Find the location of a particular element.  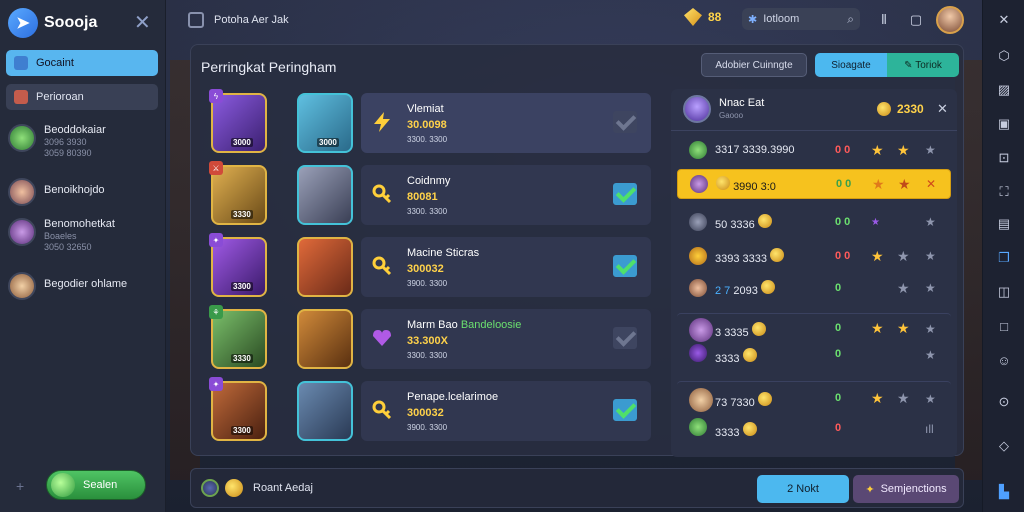

toggle-left-button: Sioagate is located at coordinates (851, 65).